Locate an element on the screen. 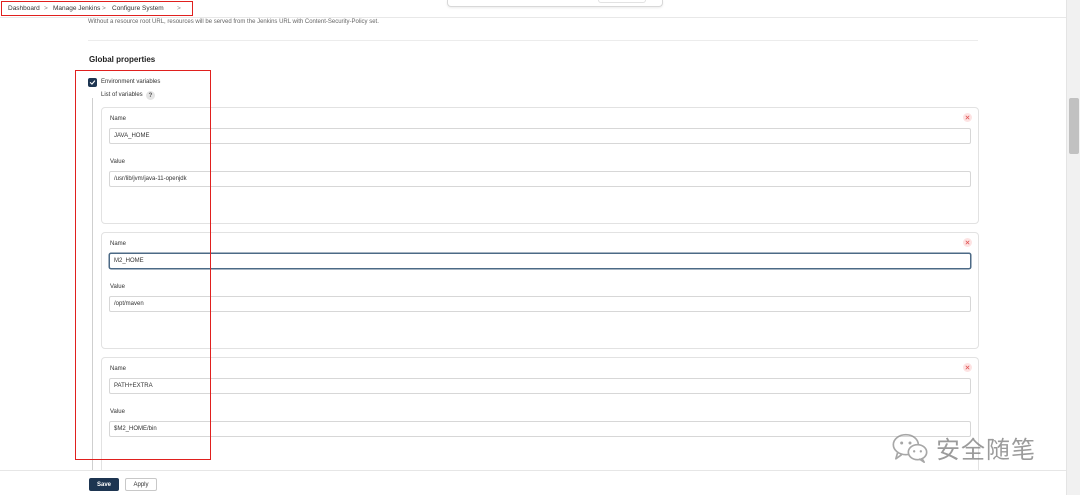  environment-variables-highlight-box is located at coordinates (143, 265).